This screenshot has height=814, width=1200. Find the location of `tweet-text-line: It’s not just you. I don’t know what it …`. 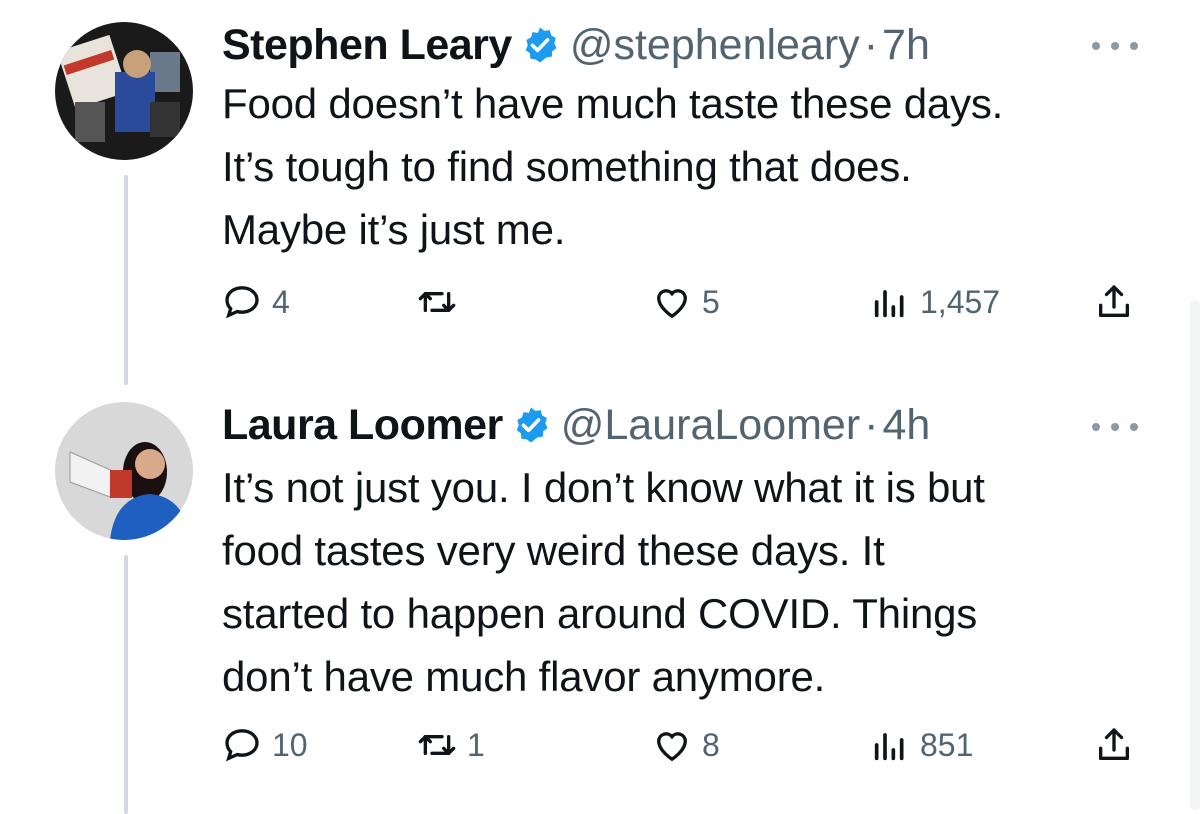

tweet-text-line: It’s not just you. I don’t know what it … is located at coordinates (603, 487).